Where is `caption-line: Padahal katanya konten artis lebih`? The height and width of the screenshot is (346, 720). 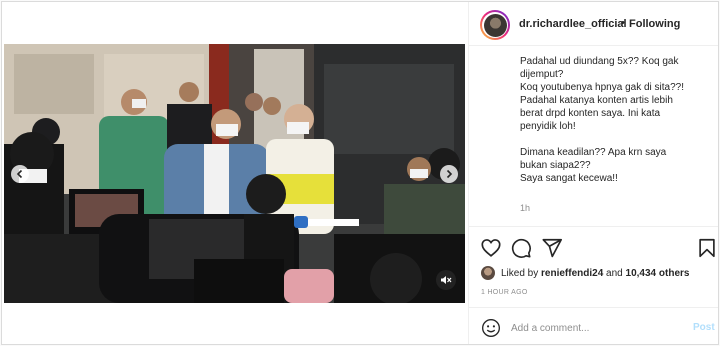 caption-line: Padahal katanya konten artis lebih is located at coordinates (596, 100).